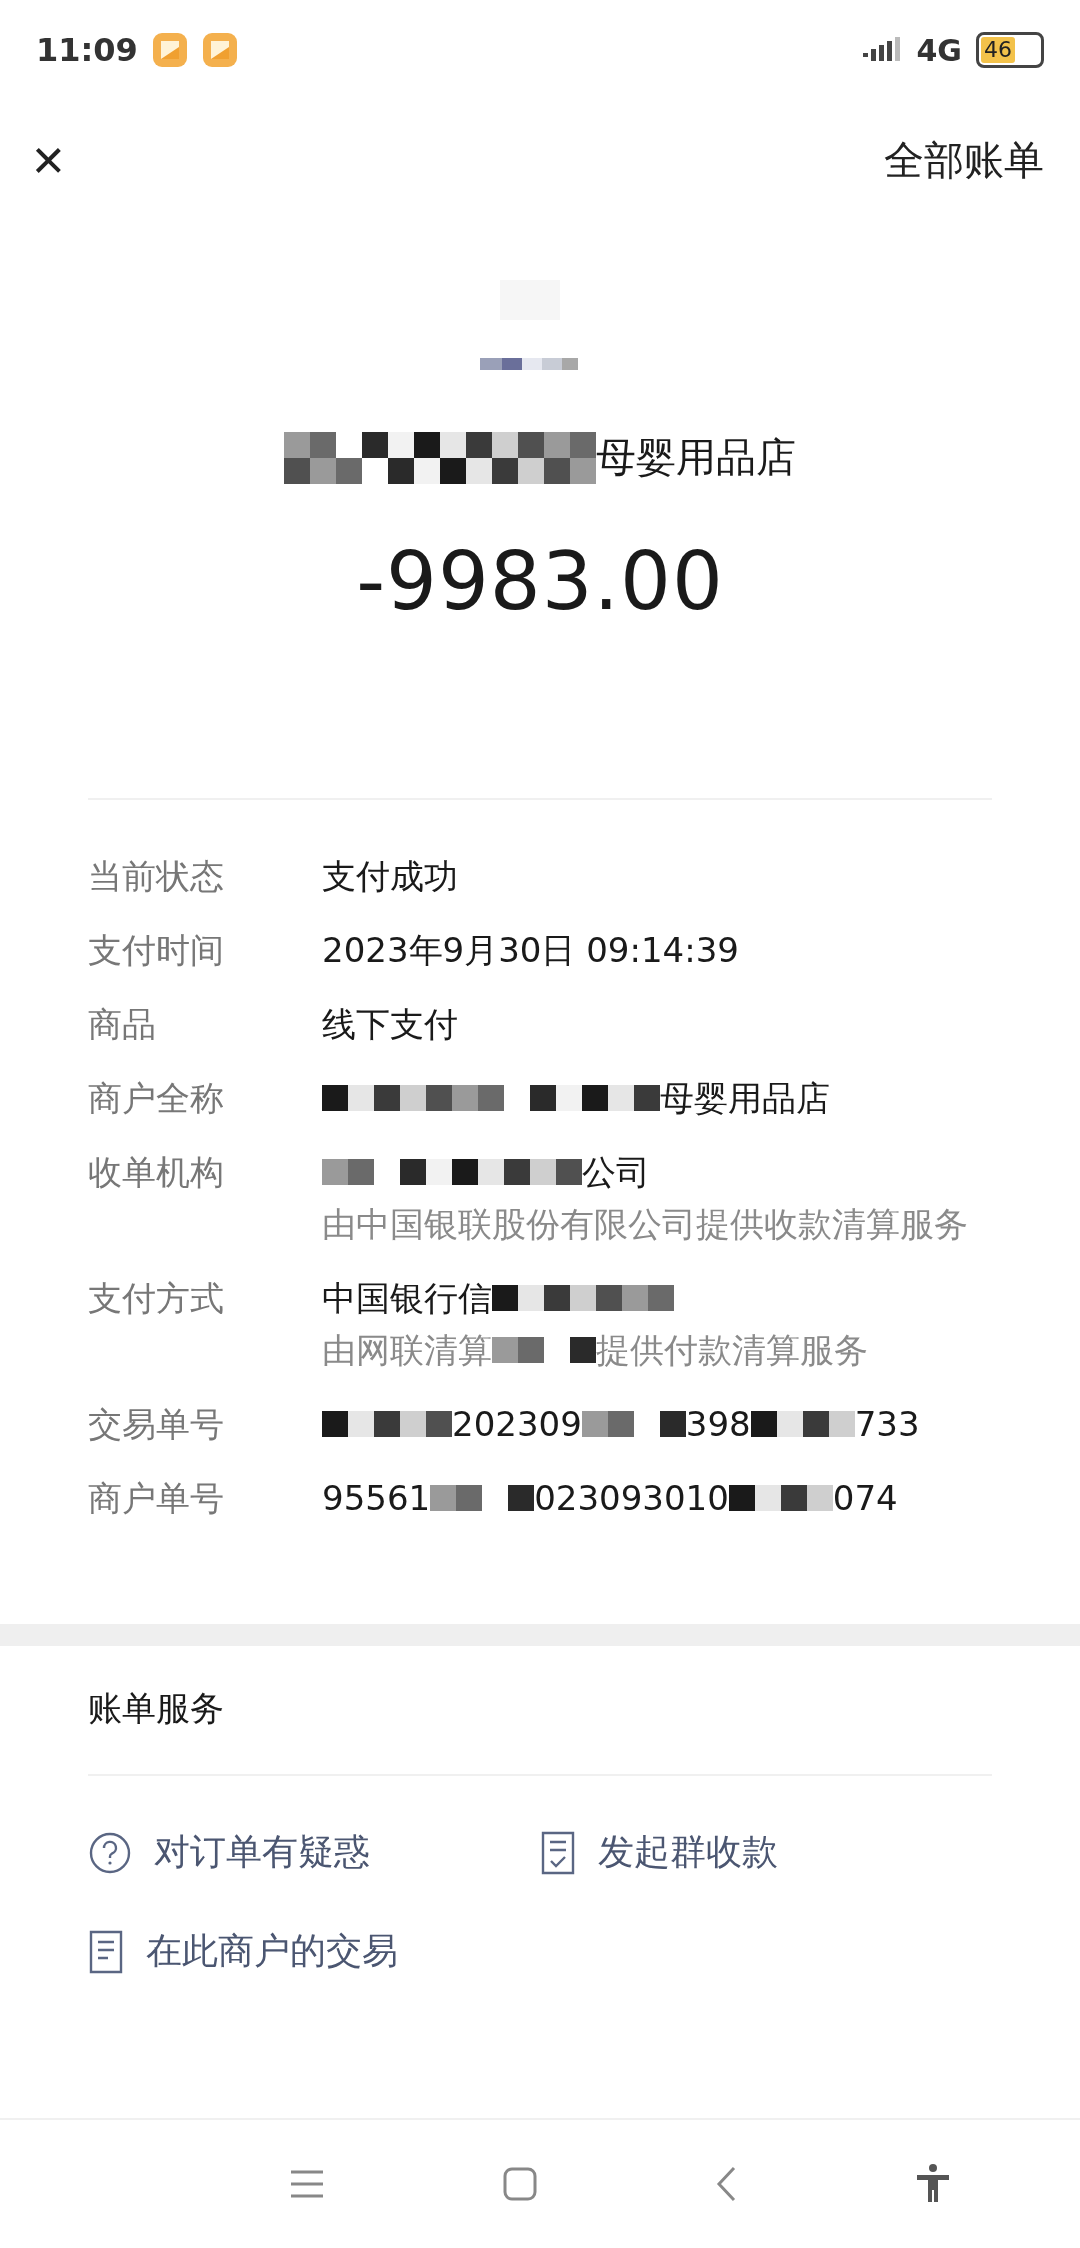 This screenshot has height=2248, width=1080. I want to click on detail-text: 023093010, so click(631, 1498).